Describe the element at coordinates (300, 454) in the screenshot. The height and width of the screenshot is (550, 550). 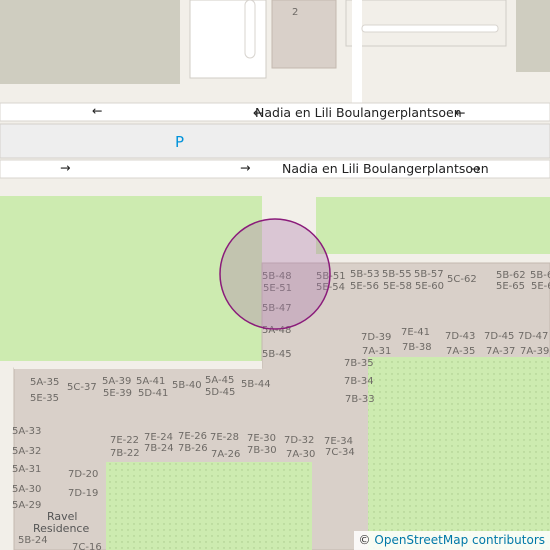
I see `unit-label: 7A-30` at that location.